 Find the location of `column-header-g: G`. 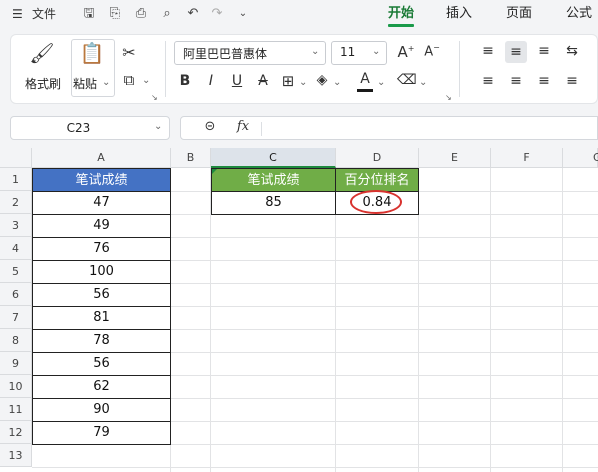

column-header-g: G is located at coordinates (580, 158).